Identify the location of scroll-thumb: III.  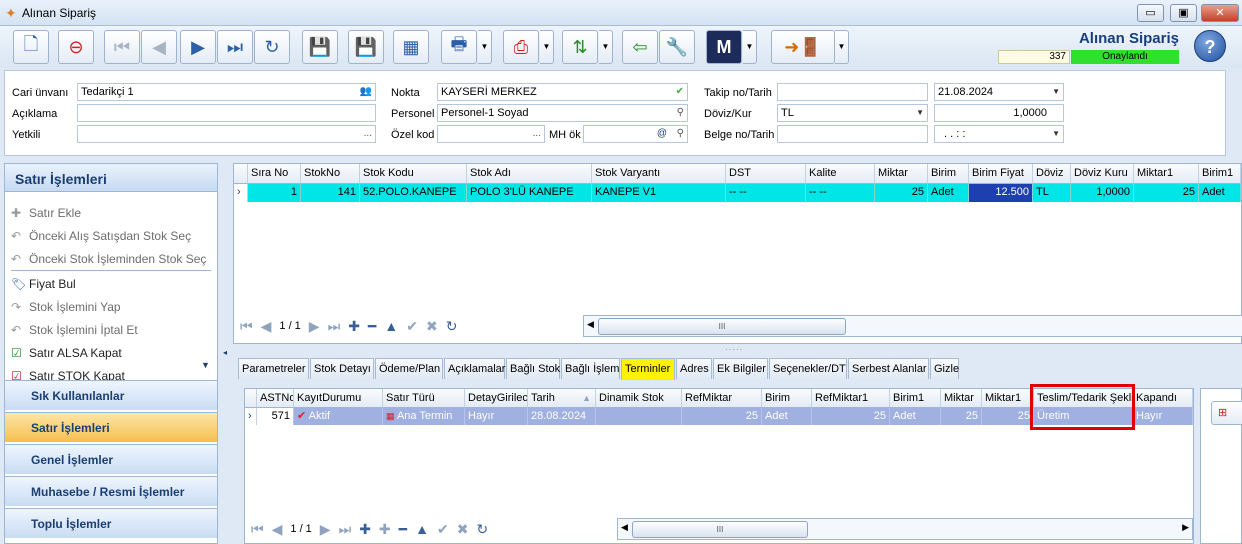
(722, 326).